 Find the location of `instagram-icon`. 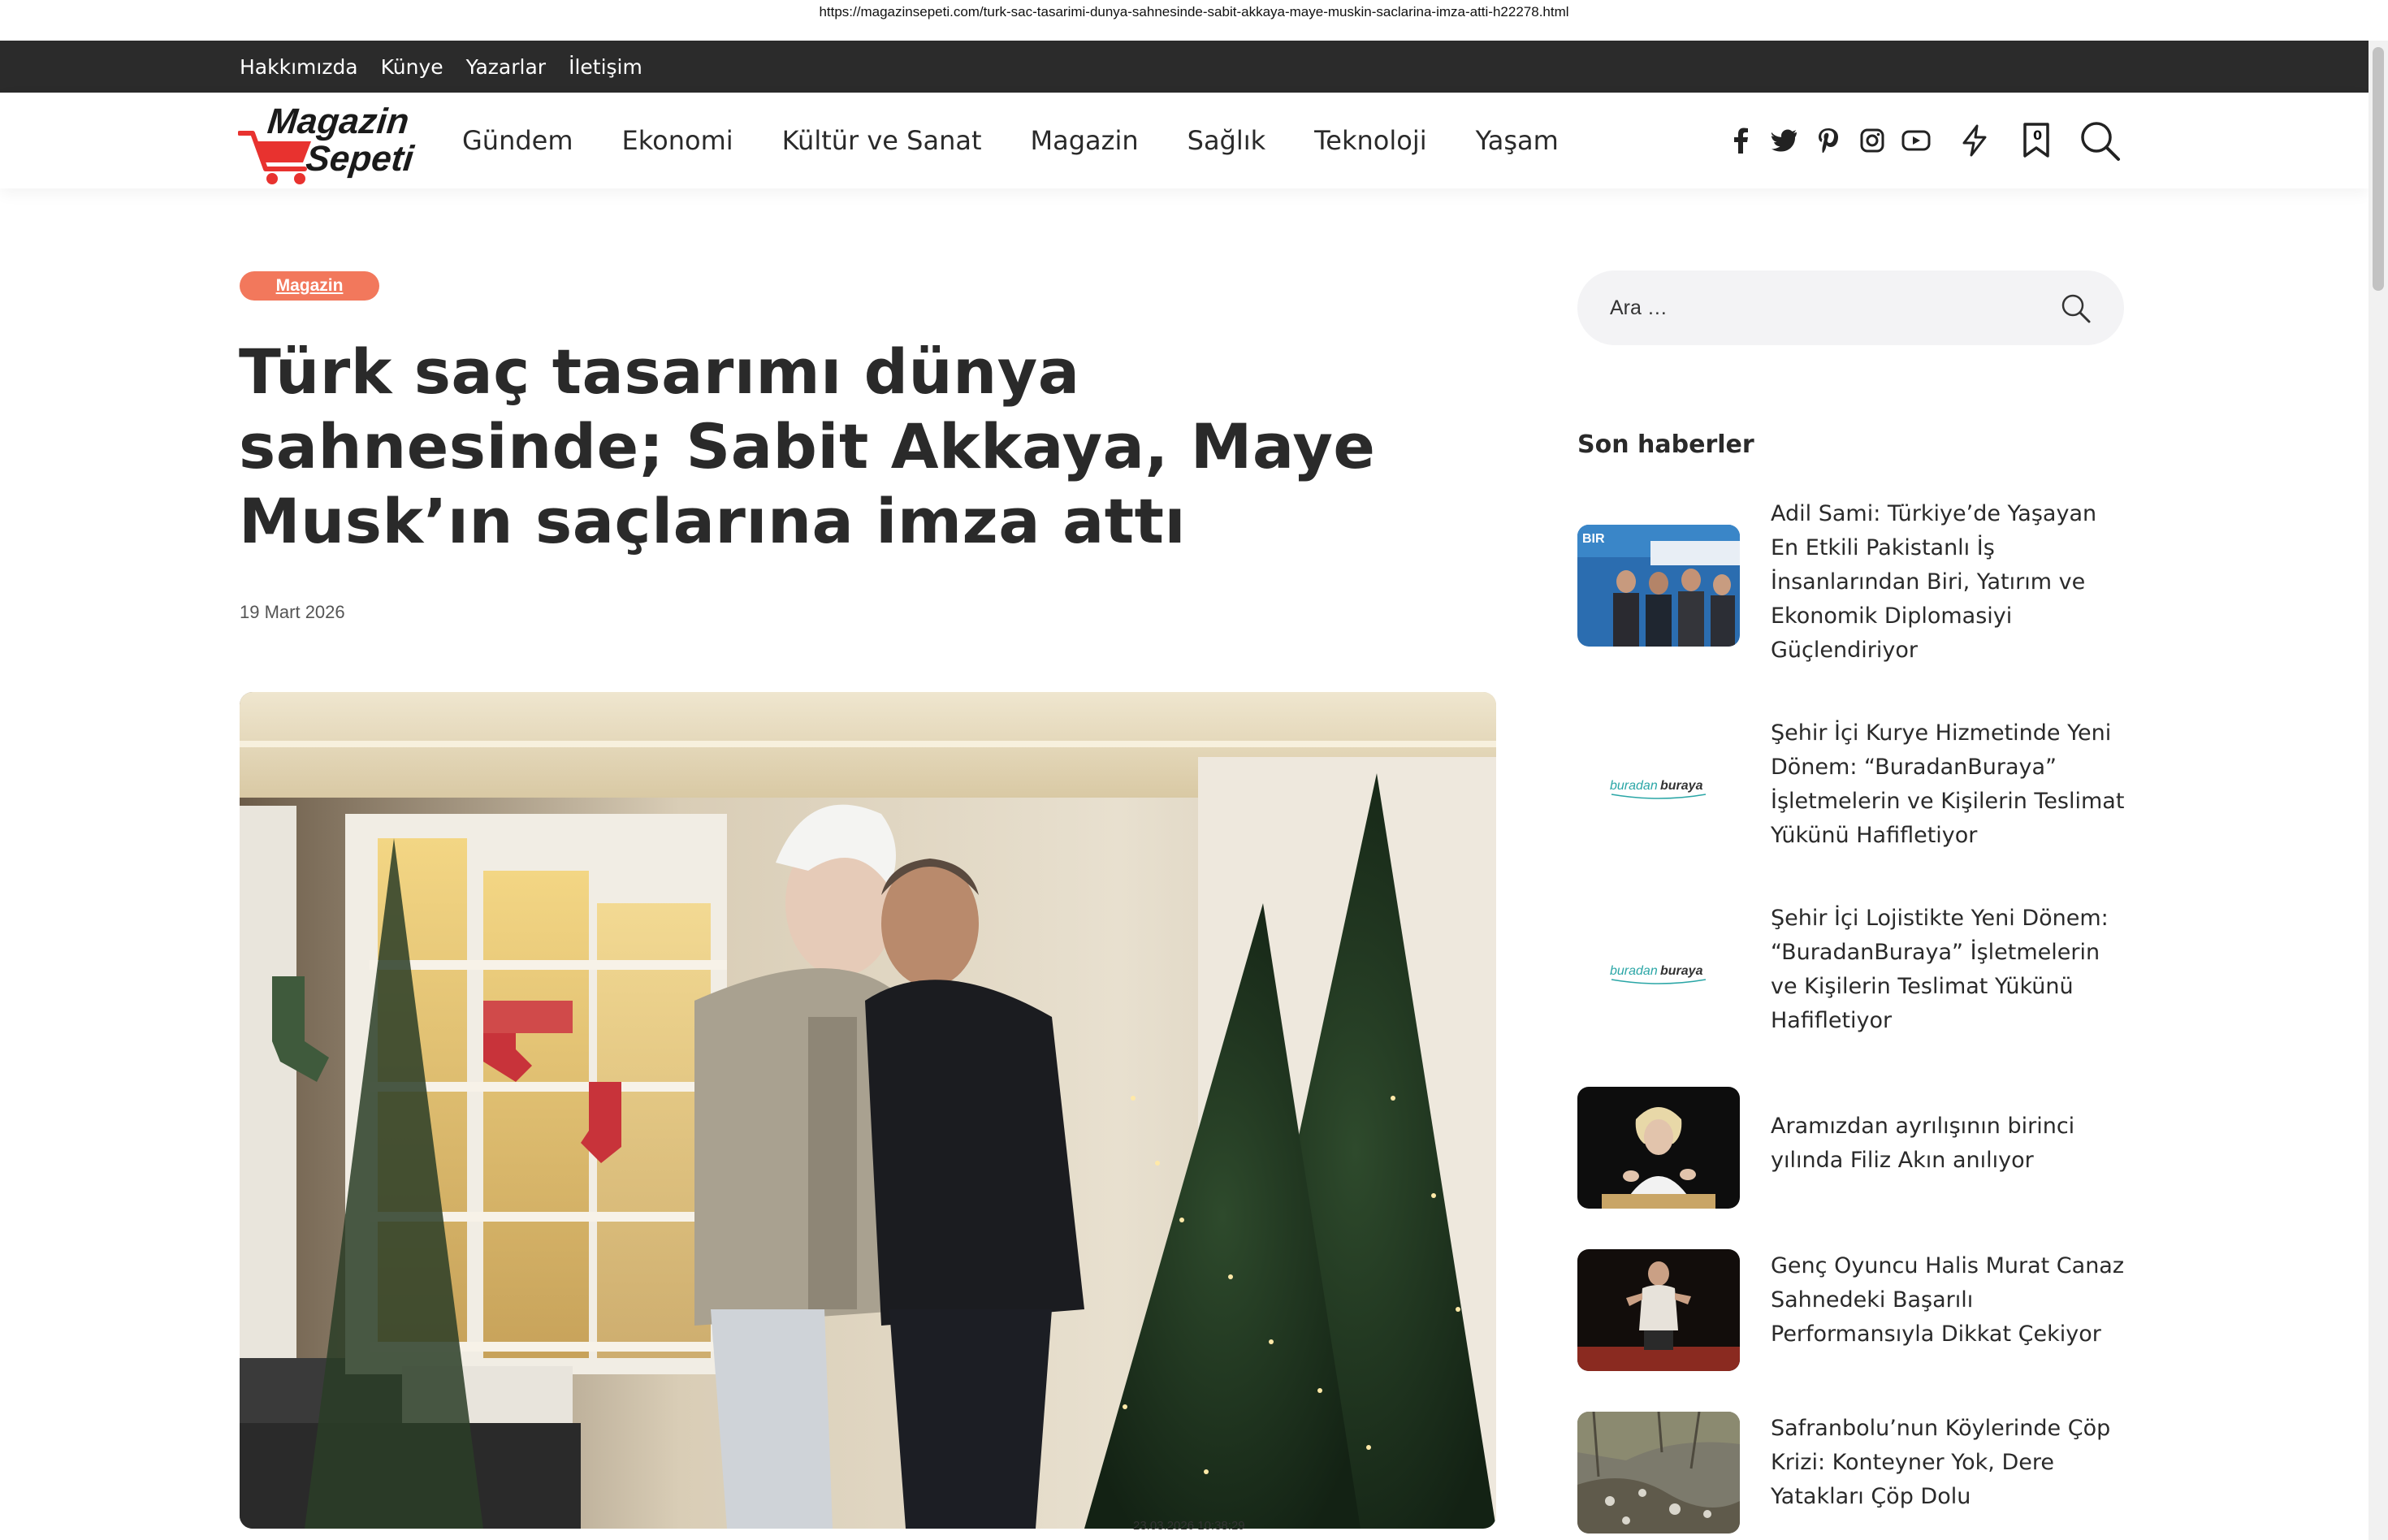

instagram-icon is located at coordinates (1872, 140).